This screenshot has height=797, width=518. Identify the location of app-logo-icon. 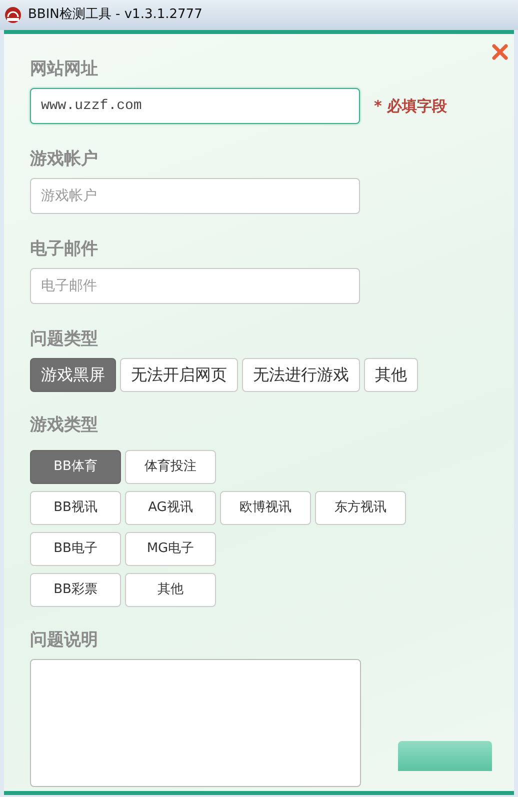
(13, 15).